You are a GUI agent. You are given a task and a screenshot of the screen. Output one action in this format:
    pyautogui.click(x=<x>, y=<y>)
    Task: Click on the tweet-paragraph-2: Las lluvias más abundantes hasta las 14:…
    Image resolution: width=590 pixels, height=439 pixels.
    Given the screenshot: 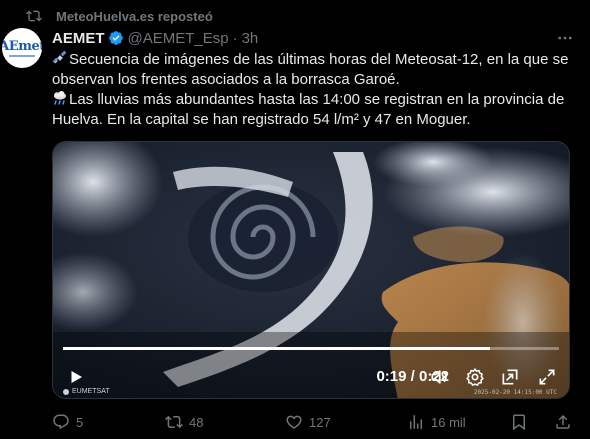 What is the action you would take?
    pyautogui.click(x=317, y=110)
    